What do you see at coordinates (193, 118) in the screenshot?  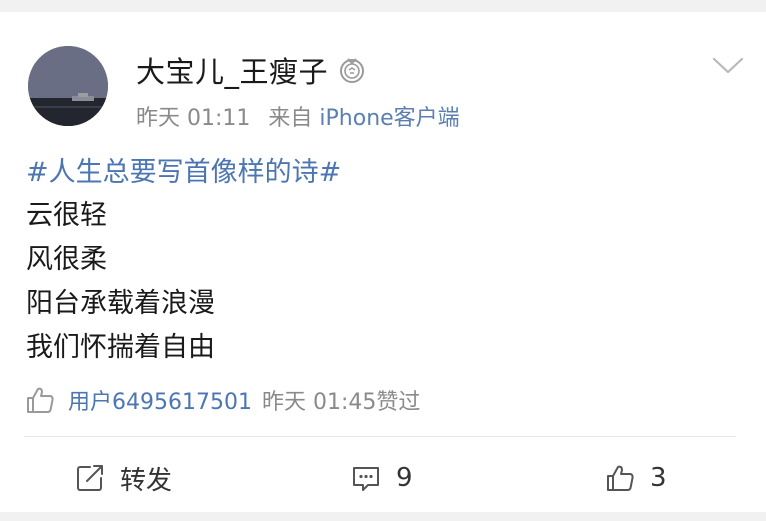 I see `post-time: 昨天 01:11` at bounding box center [193, 118].